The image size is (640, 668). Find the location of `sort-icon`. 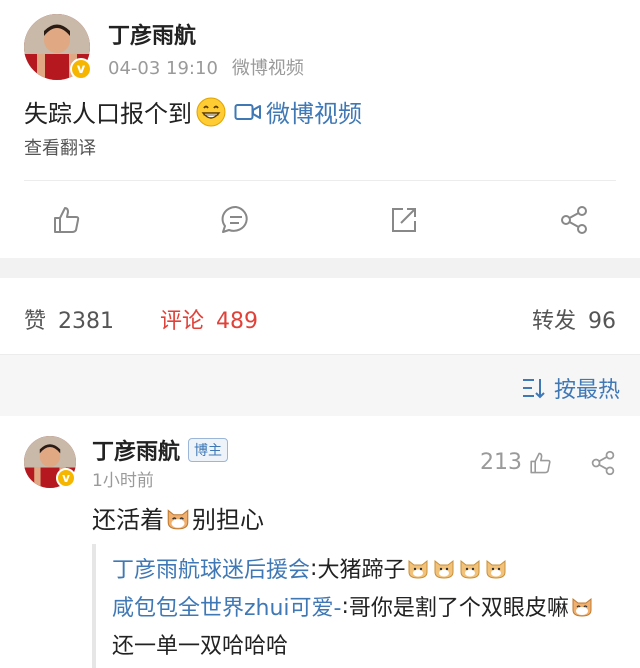

sort-icon is located at coordinates (533, 389).